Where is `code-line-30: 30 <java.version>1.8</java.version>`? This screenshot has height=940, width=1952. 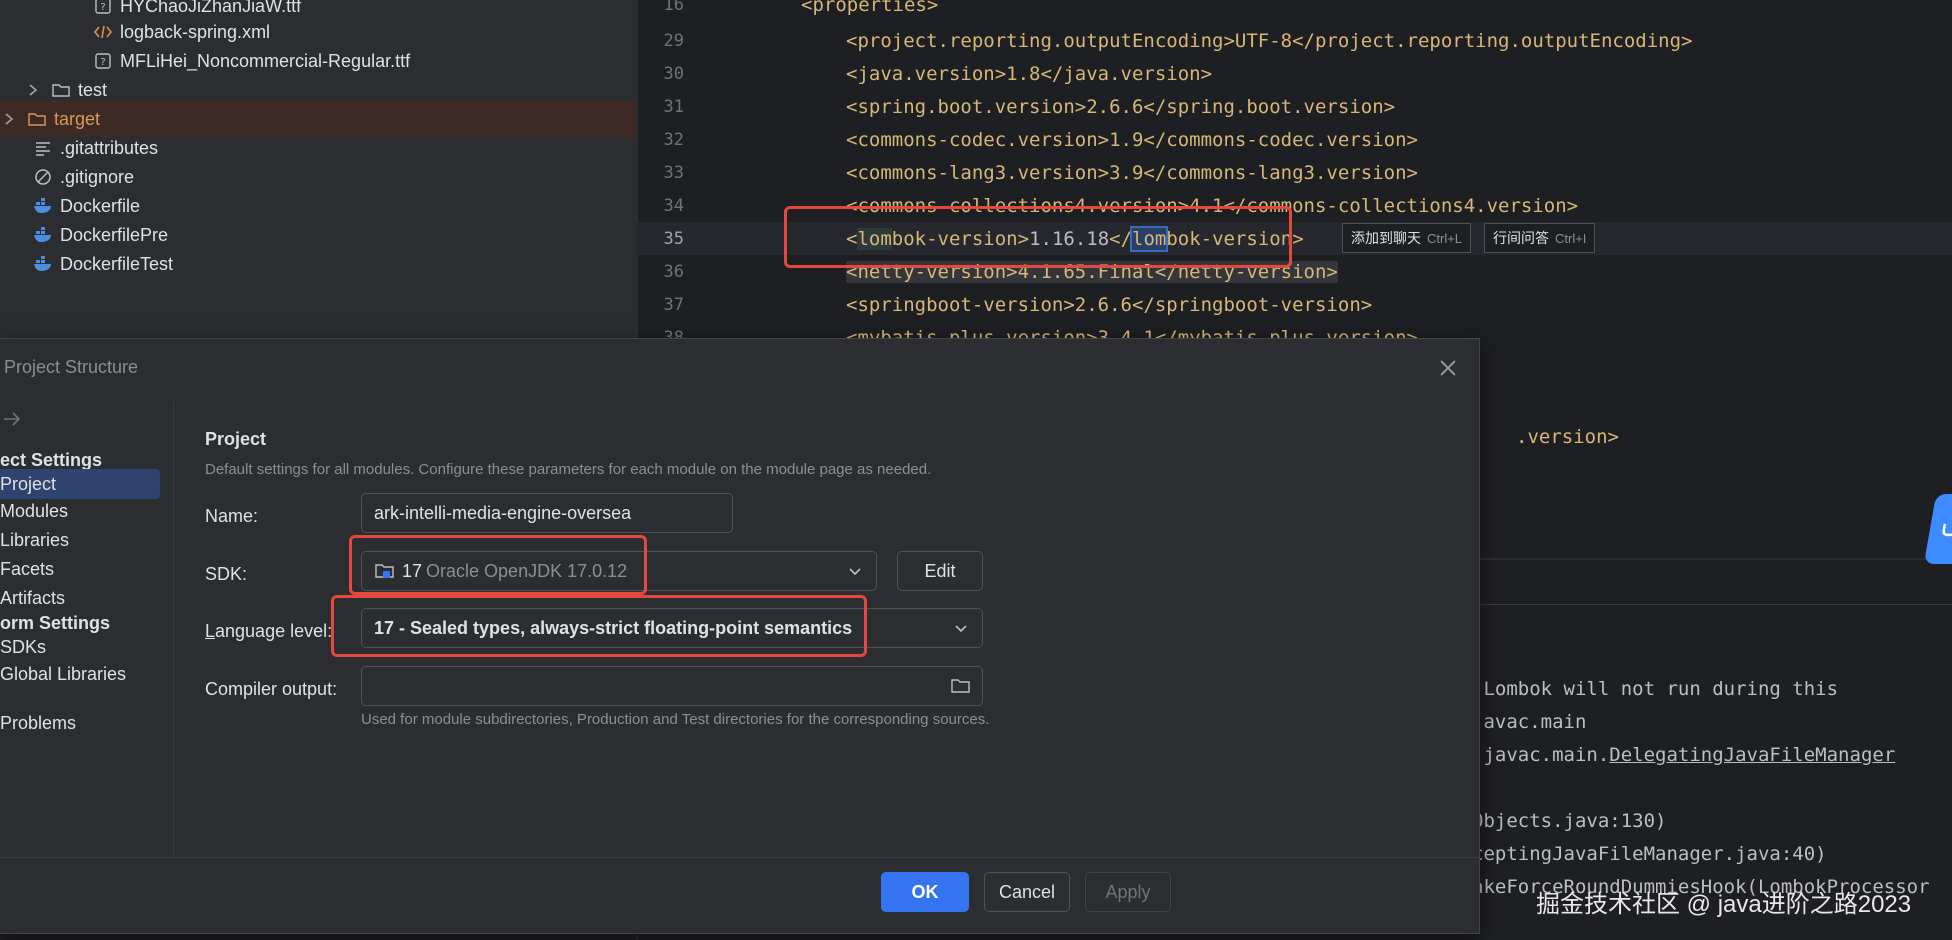 code-line-30: 30 <java.version>1.8</java.version> is located at coordinates (1294, 73).